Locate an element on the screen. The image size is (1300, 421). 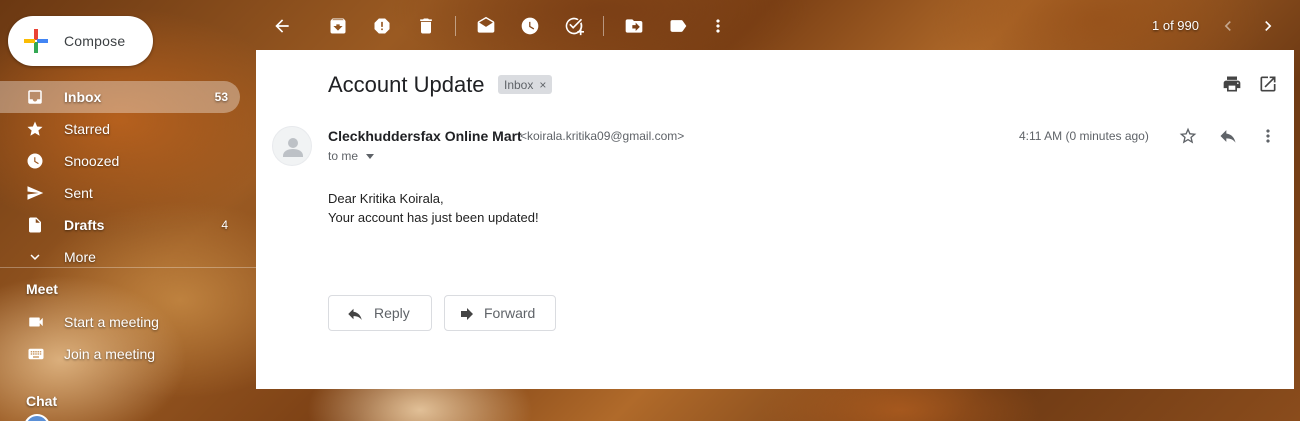
draft-count: 4 is located at coordinates (224, 225).